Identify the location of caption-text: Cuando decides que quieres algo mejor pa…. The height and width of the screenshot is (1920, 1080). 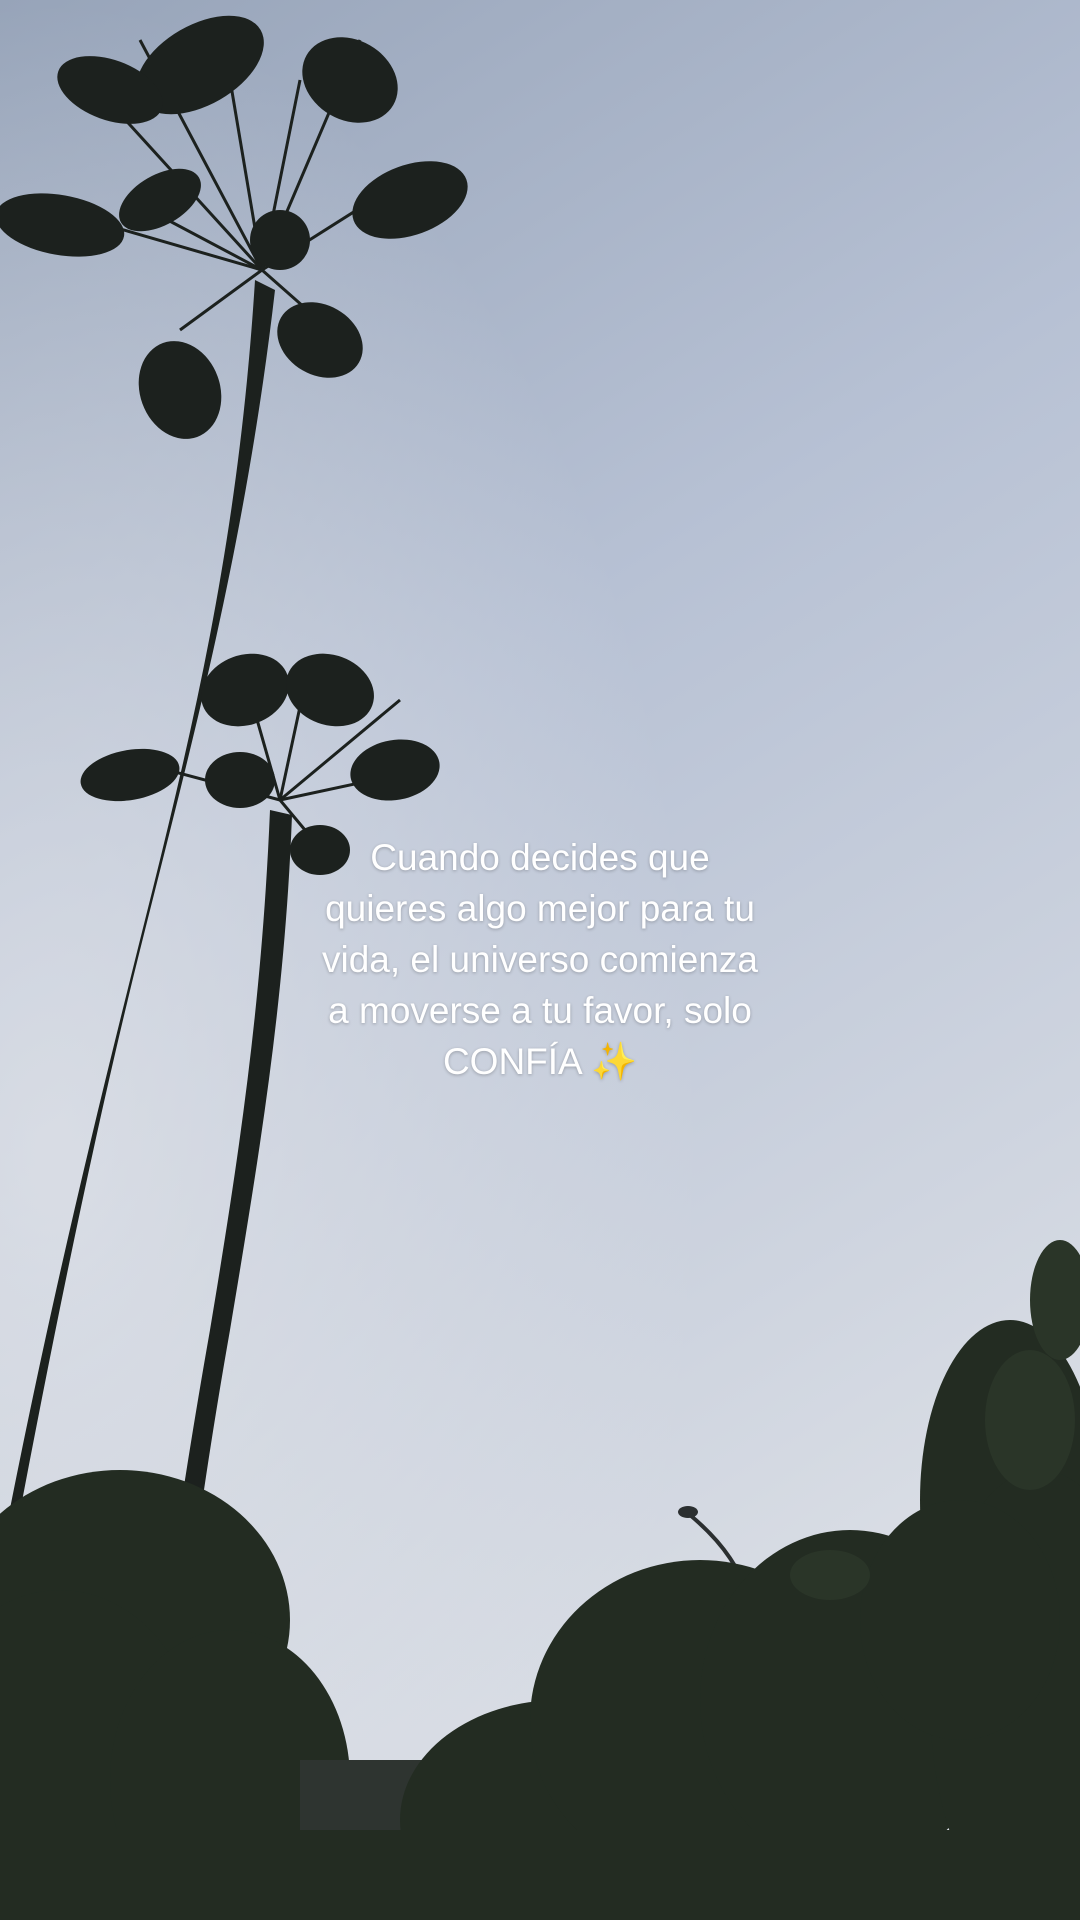
(540, 959).